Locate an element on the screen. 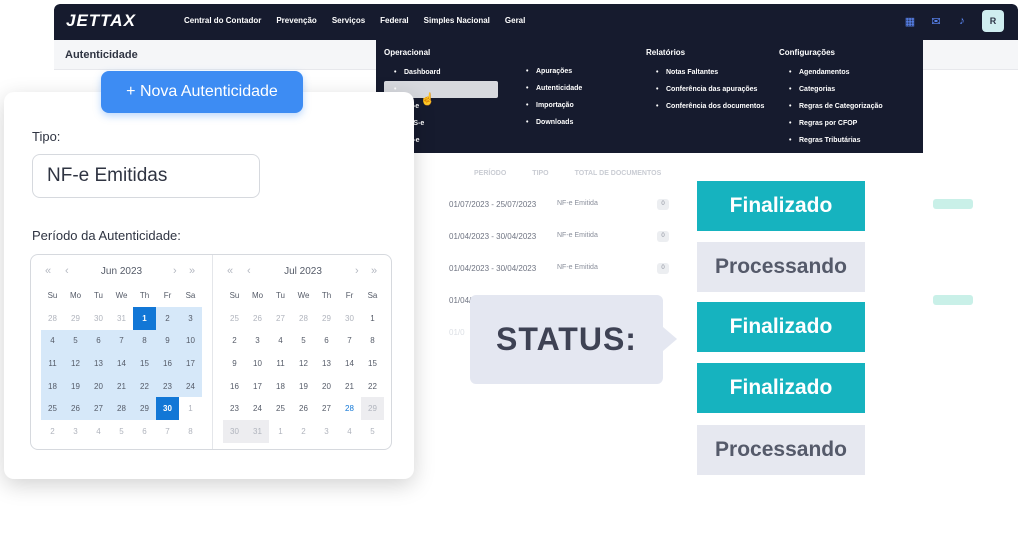 This screenshot has height=533, width=1024. menu-item-notas-faltantes: Notas Faltantes is located at coordinates (705, 72).